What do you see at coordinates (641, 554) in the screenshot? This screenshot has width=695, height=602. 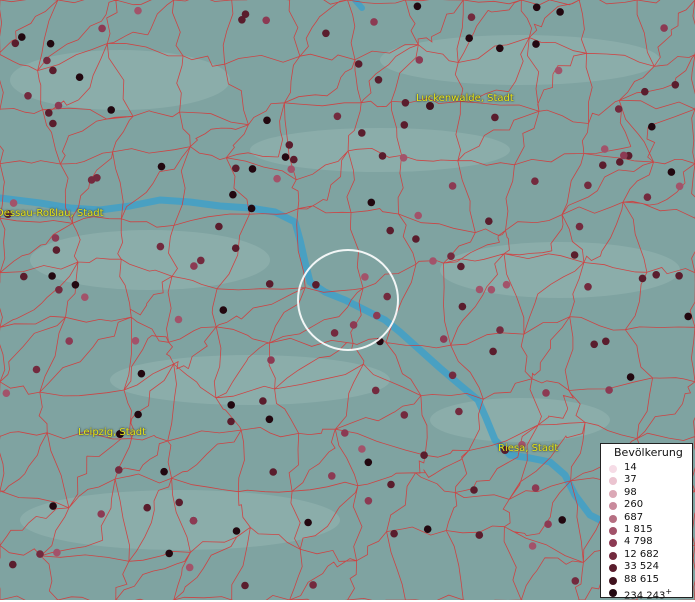 I see `legend-value: 12 682` at bounding box center [641, 554].